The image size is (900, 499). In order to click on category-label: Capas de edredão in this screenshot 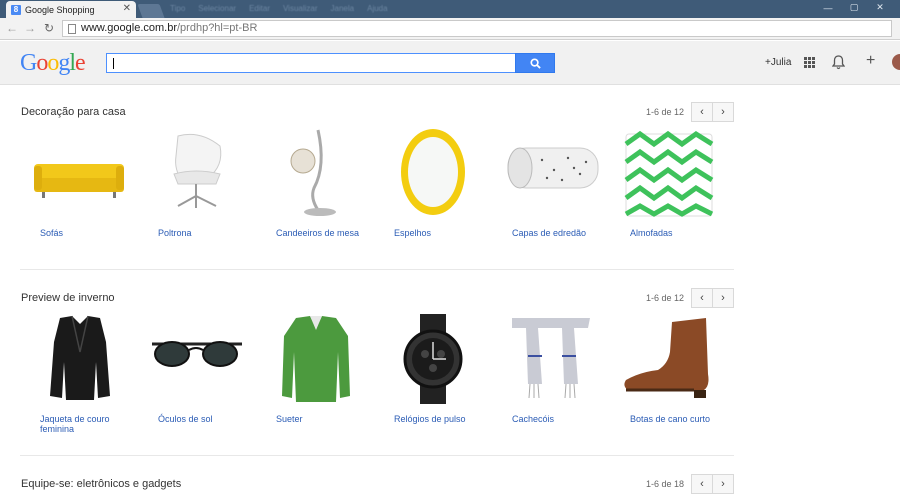, I will do `click(557, 233)`.